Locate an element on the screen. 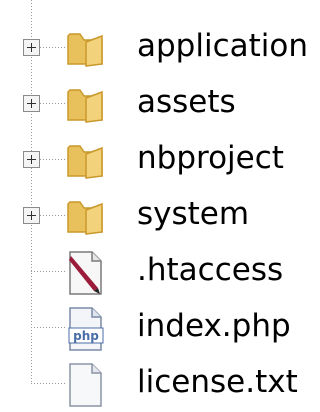  text-file-icon is located at coordinates (85, 385).